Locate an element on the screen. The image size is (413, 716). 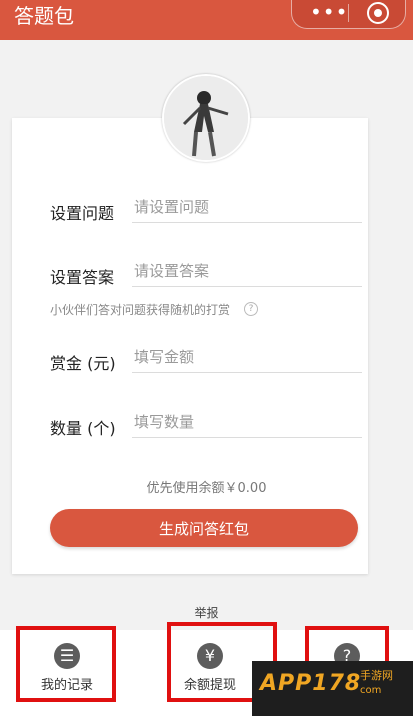
answer-row: 设置答案 is located at coordinates (206, 276).